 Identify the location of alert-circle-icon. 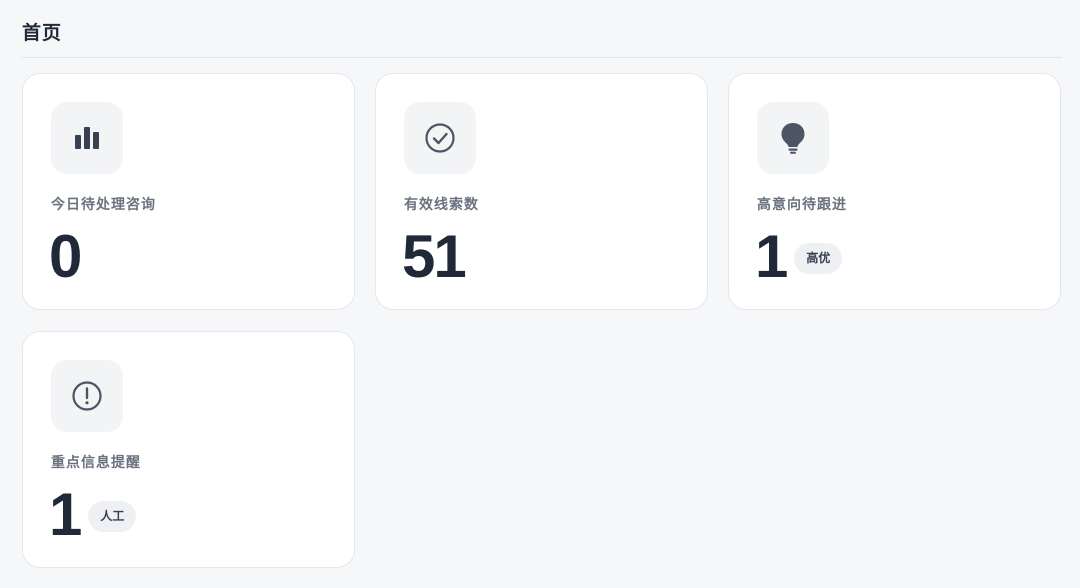
(87, 396).